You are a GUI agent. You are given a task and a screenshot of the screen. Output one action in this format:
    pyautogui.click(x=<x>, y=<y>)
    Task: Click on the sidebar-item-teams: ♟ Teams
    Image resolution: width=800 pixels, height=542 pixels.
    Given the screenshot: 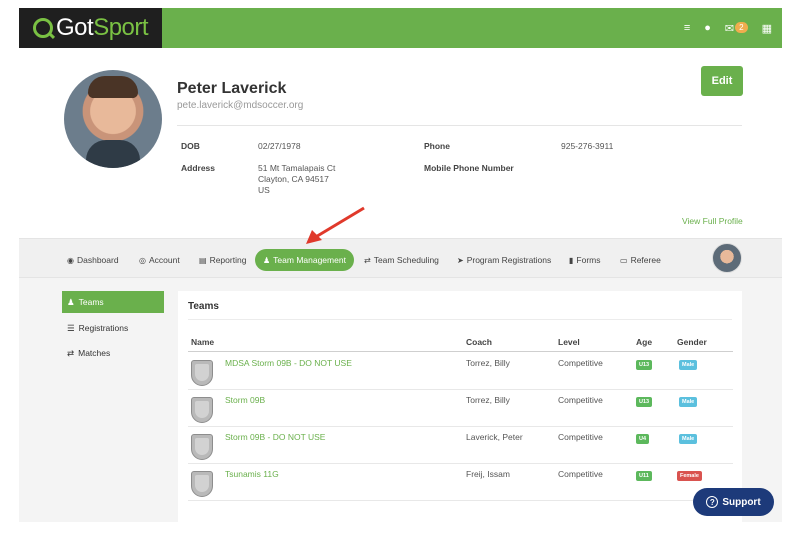 What is the action you would take?
    pyautogui.click(x=113, y=302)
    